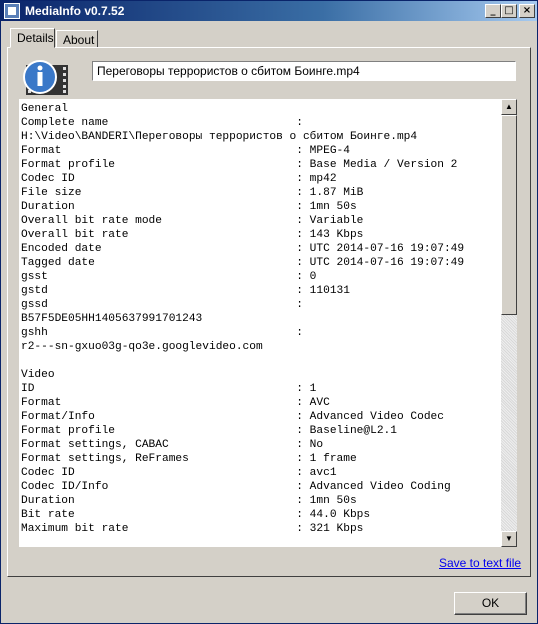 The width and height of the screenshot is (538, 624). I want to click on info-line: Format : AVC, so click(175, 403).